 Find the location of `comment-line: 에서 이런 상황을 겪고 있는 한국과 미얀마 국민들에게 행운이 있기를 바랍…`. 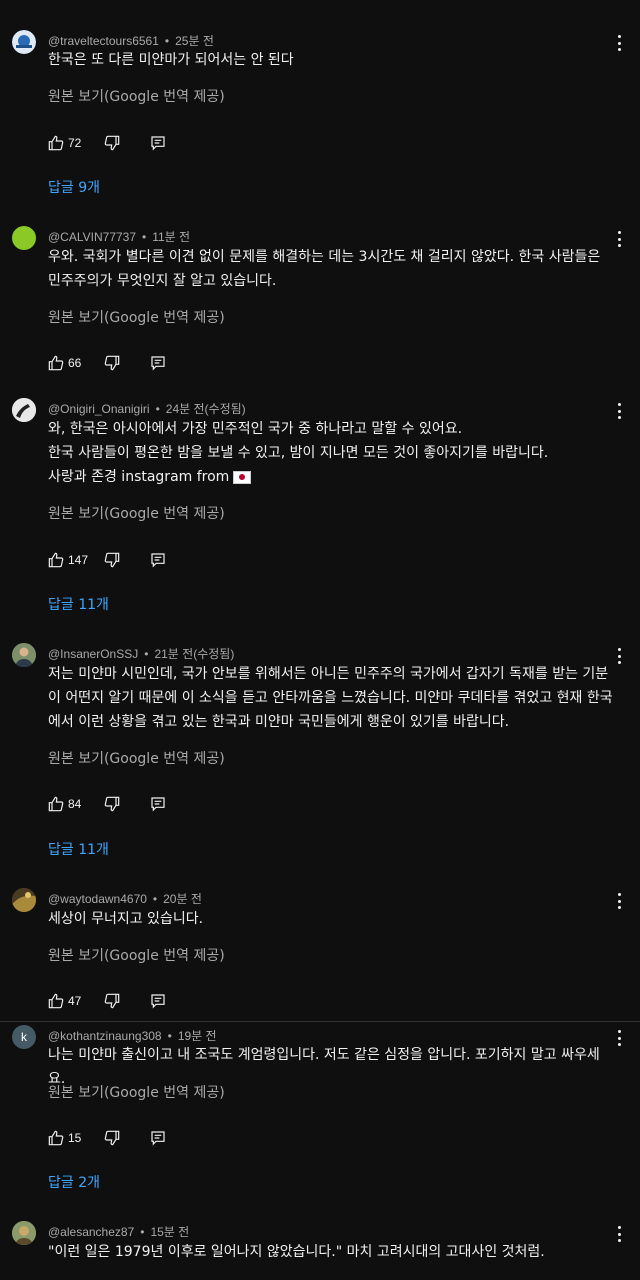

comment-line: 에서 이런 상황을 겪고 있는 한국과 미얀마 국민들에게 행운이 있기를 바랍… is located at coordinates (279, 722).